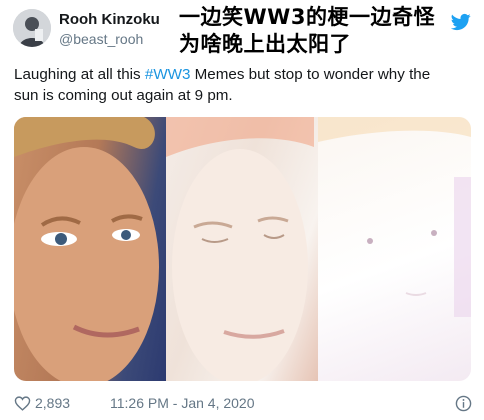  What do you see at coordinates (109, 19) in the screenshot?
I see `display-name: Rooh Kinzoku` at bounding box center [109, 19].